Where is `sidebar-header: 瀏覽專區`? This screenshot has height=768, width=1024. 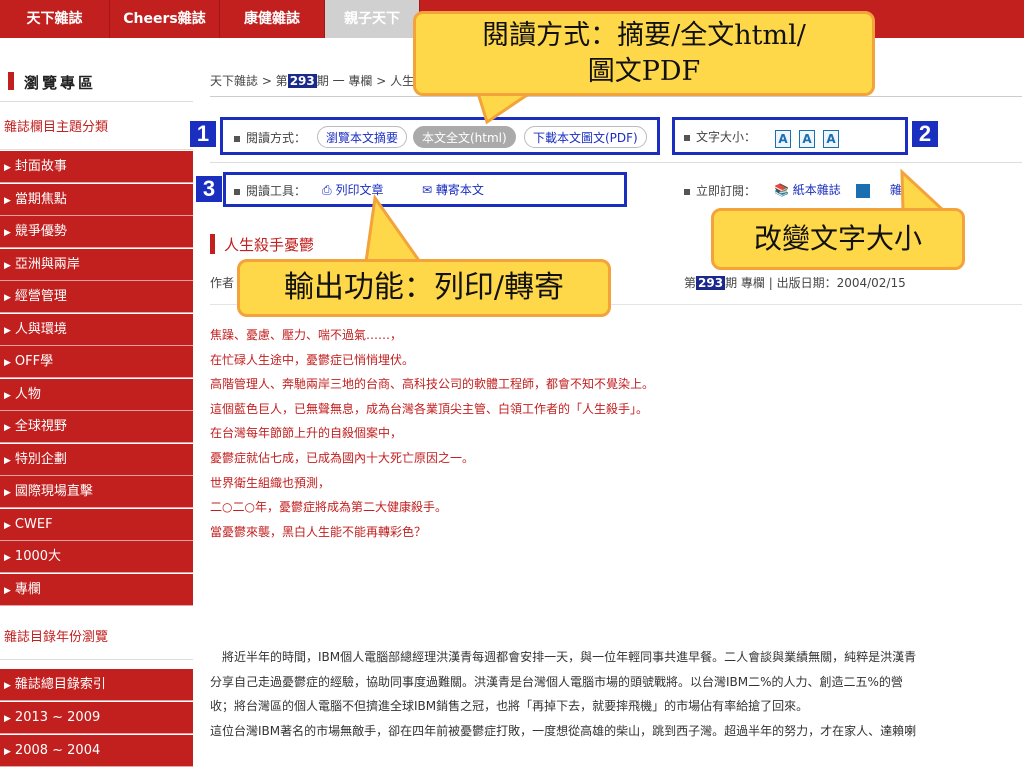
sidebar-header: 瀏覽專區 is located at coordinates (96, 70).